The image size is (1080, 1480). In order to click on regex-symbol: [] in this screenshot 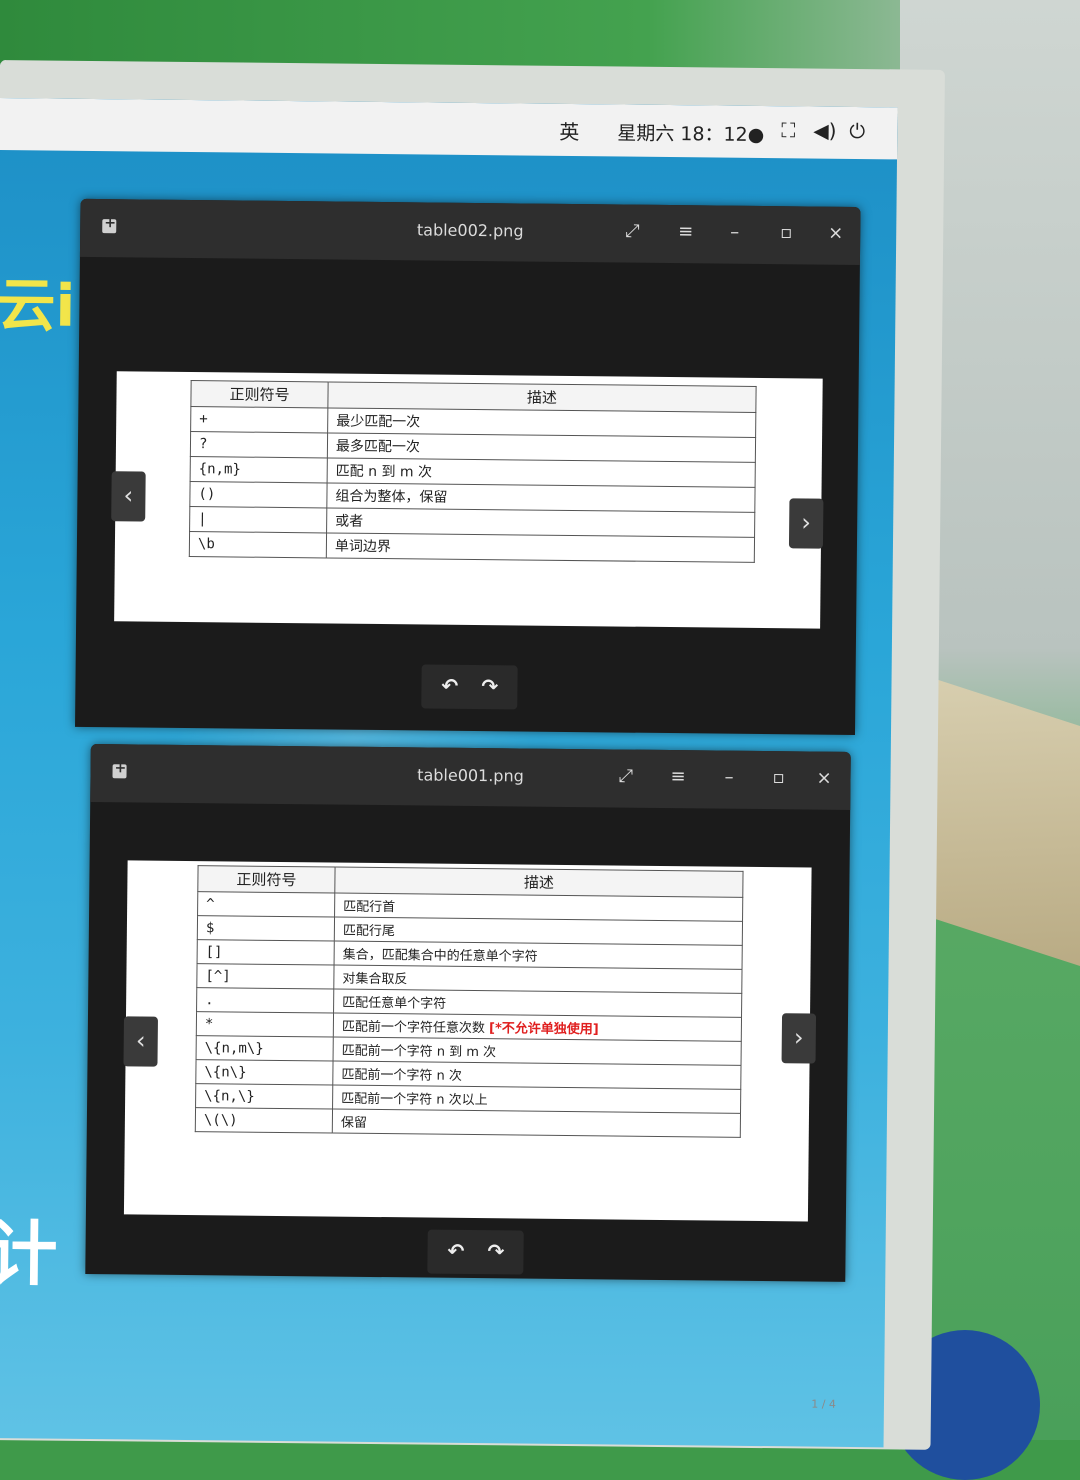, I will do `click(266, 952)`.